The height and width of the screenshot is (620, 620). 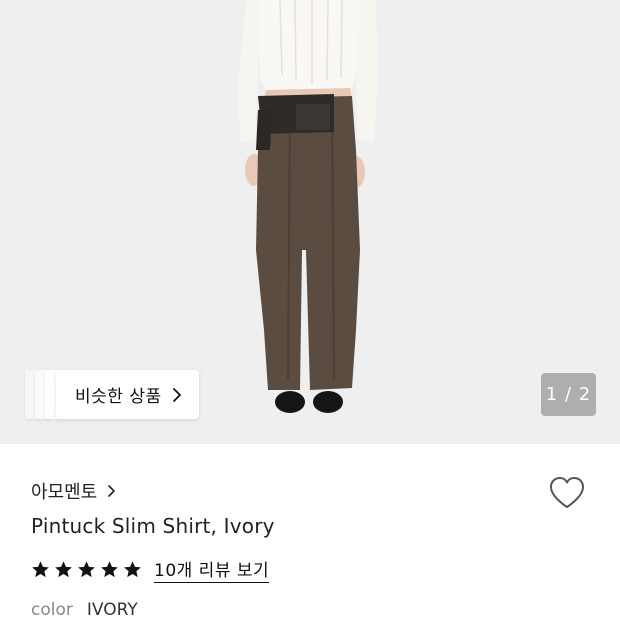 What do you see at coordinates (567, 493) in the screenshot?
I see `heart-outline-icon` at bounding box center [567, 493].